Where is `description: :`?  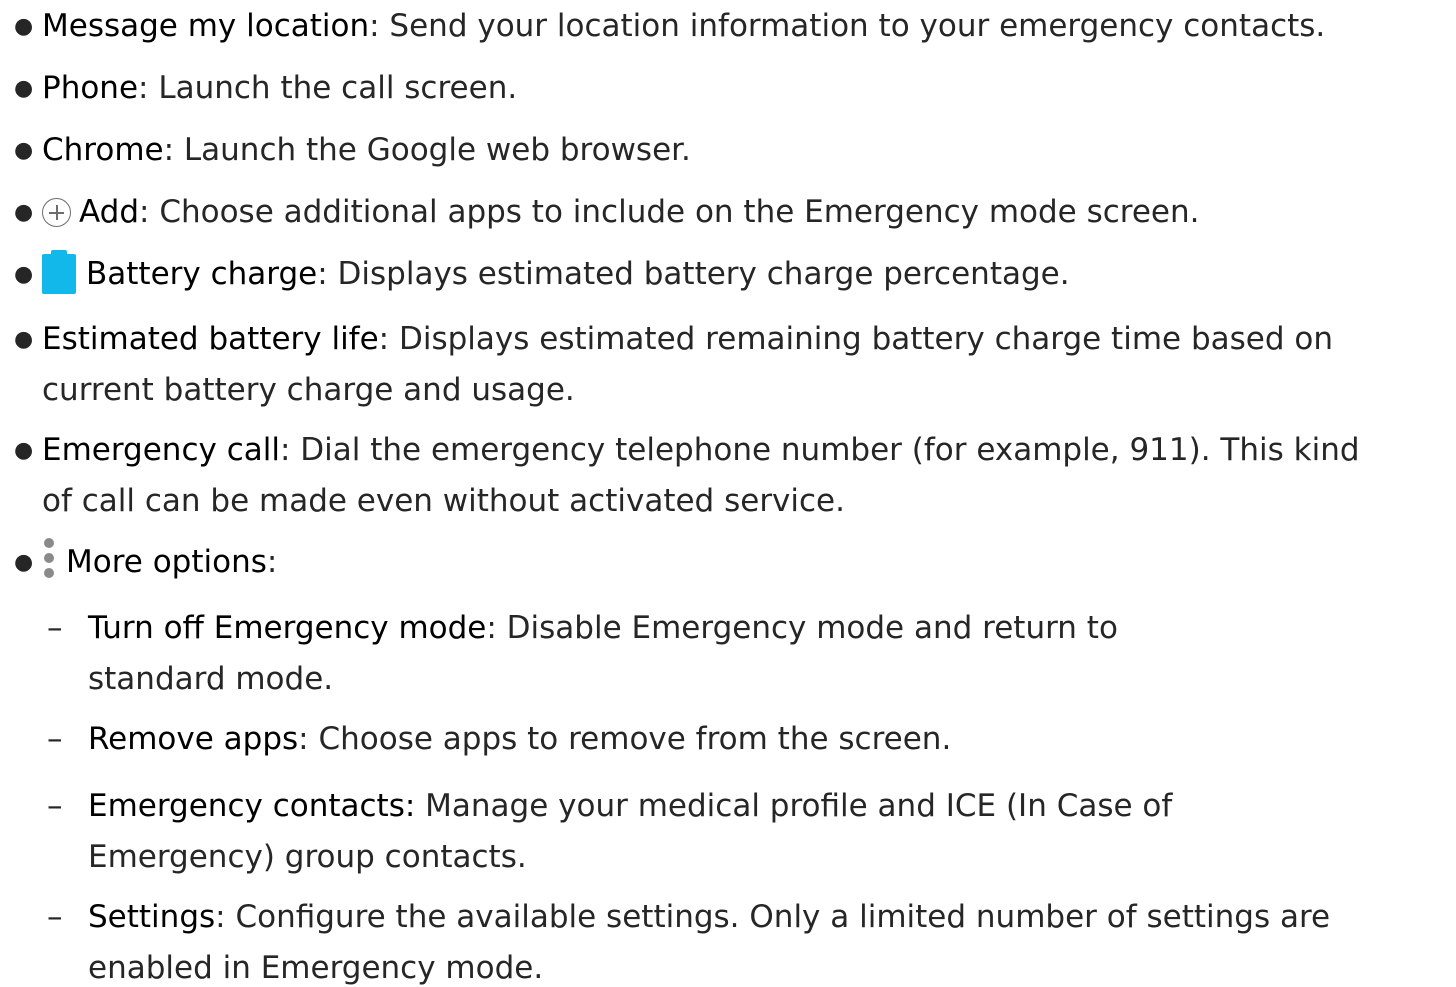
description: : is located at coordinates (272, 562).